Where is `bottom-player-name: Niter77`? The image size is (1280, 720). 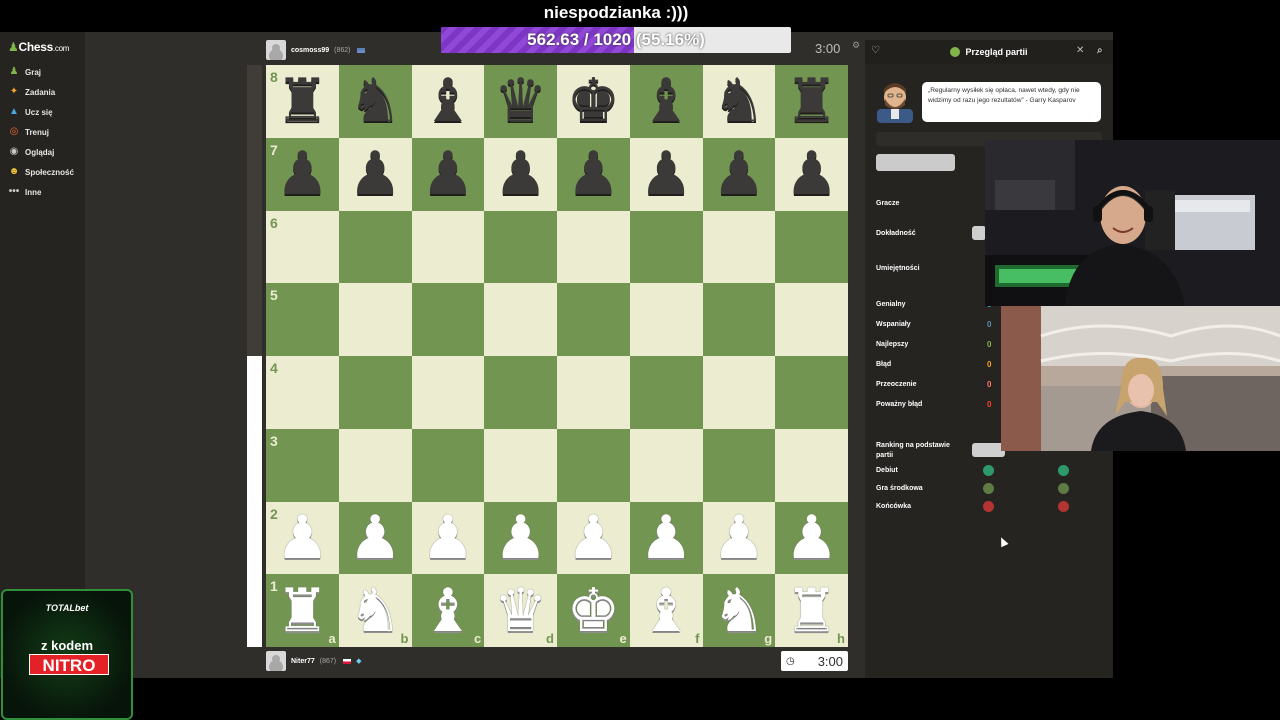 bottom-player-name: Niter77 is located at coordinates (303, 661).